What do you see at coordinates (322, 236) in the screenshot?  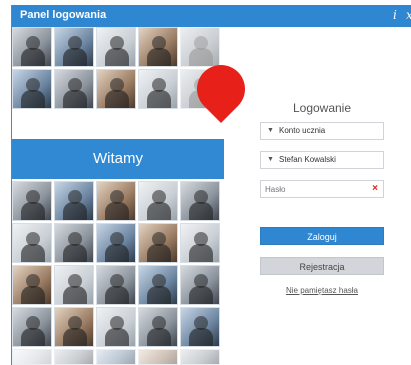 I see `login-button: Zaloguj` at bounding box center [322, 236].